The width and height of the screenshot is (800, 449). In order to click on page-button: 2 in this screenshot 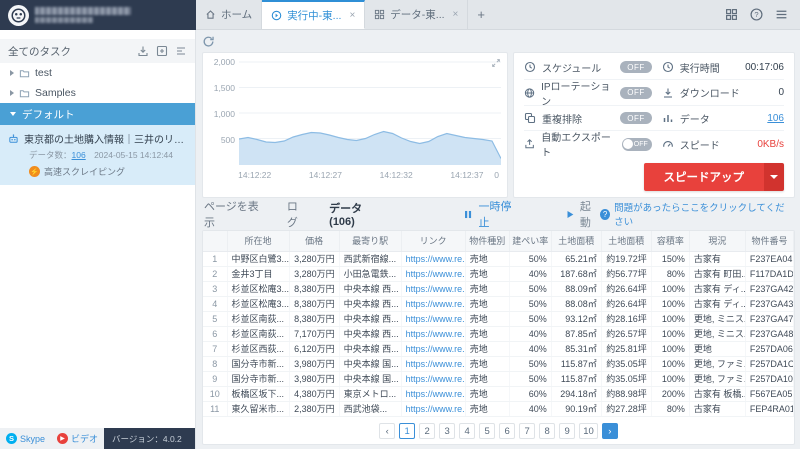, I will do `click(427, 431)`.